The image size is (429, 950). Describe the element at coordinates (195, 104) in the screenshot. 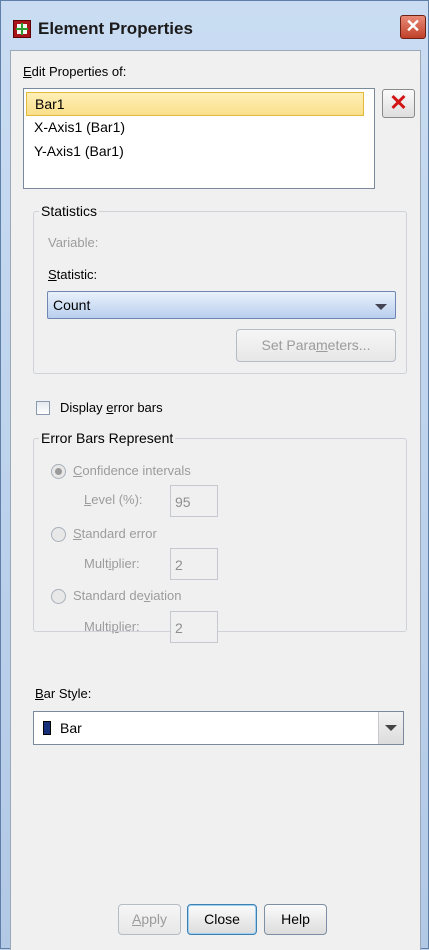

I see `list-item-bar1: Bar1` at that location.